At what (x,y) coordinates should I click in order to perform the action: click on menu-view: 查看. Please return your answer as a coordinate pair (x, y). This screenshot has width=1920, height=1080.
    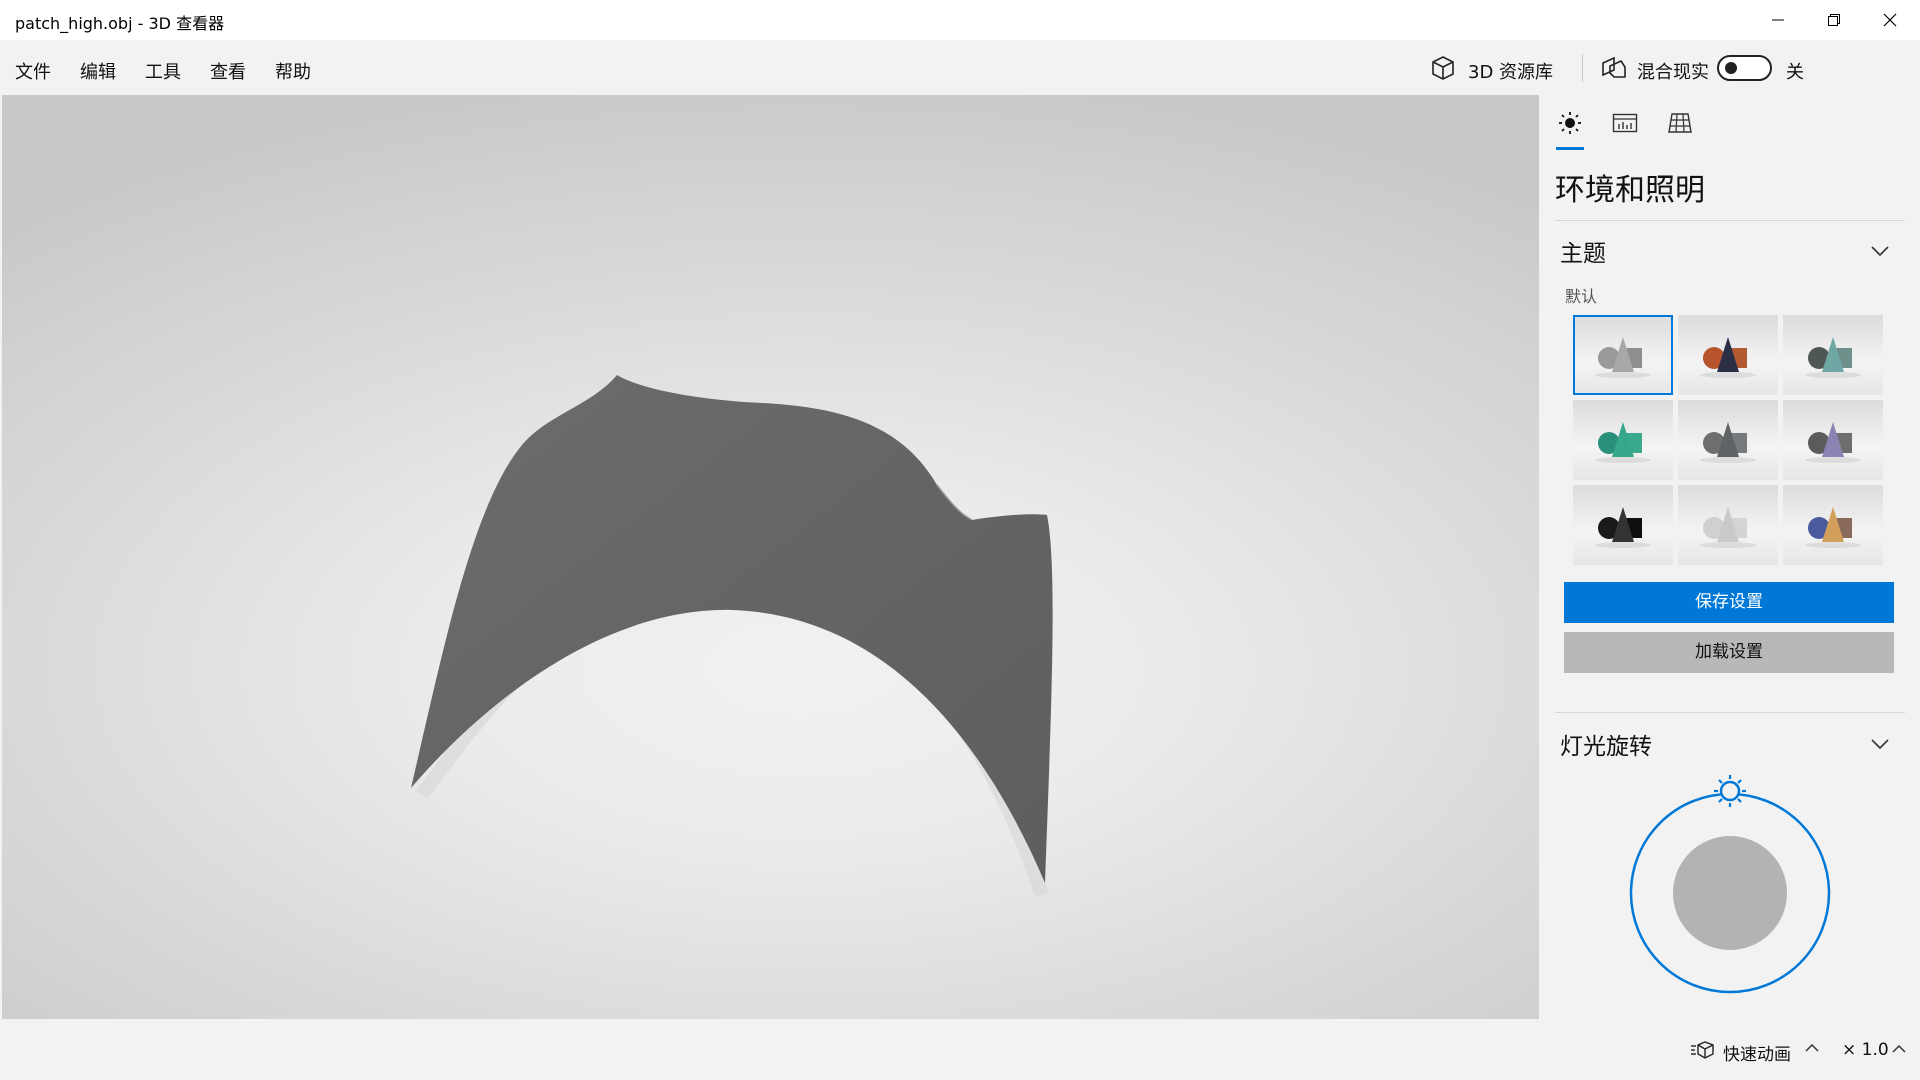
    Looking at the image, I should click on (228, 71).